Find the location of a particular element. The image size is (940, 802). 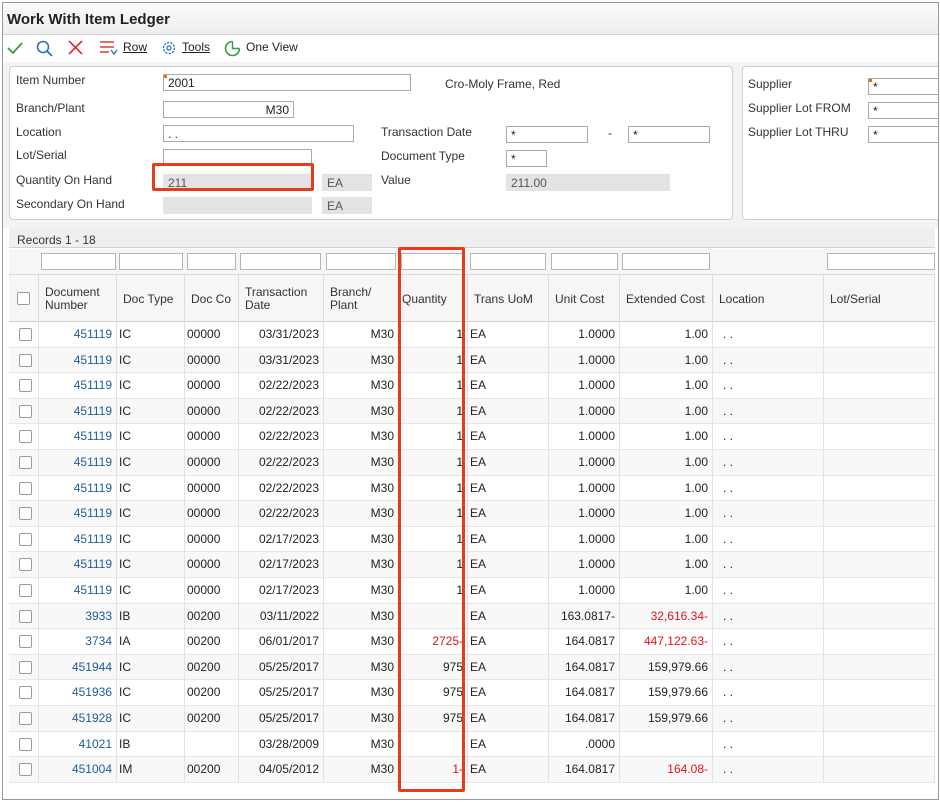

column-header-document-number: Document Number is located at coordinates (78, 299).